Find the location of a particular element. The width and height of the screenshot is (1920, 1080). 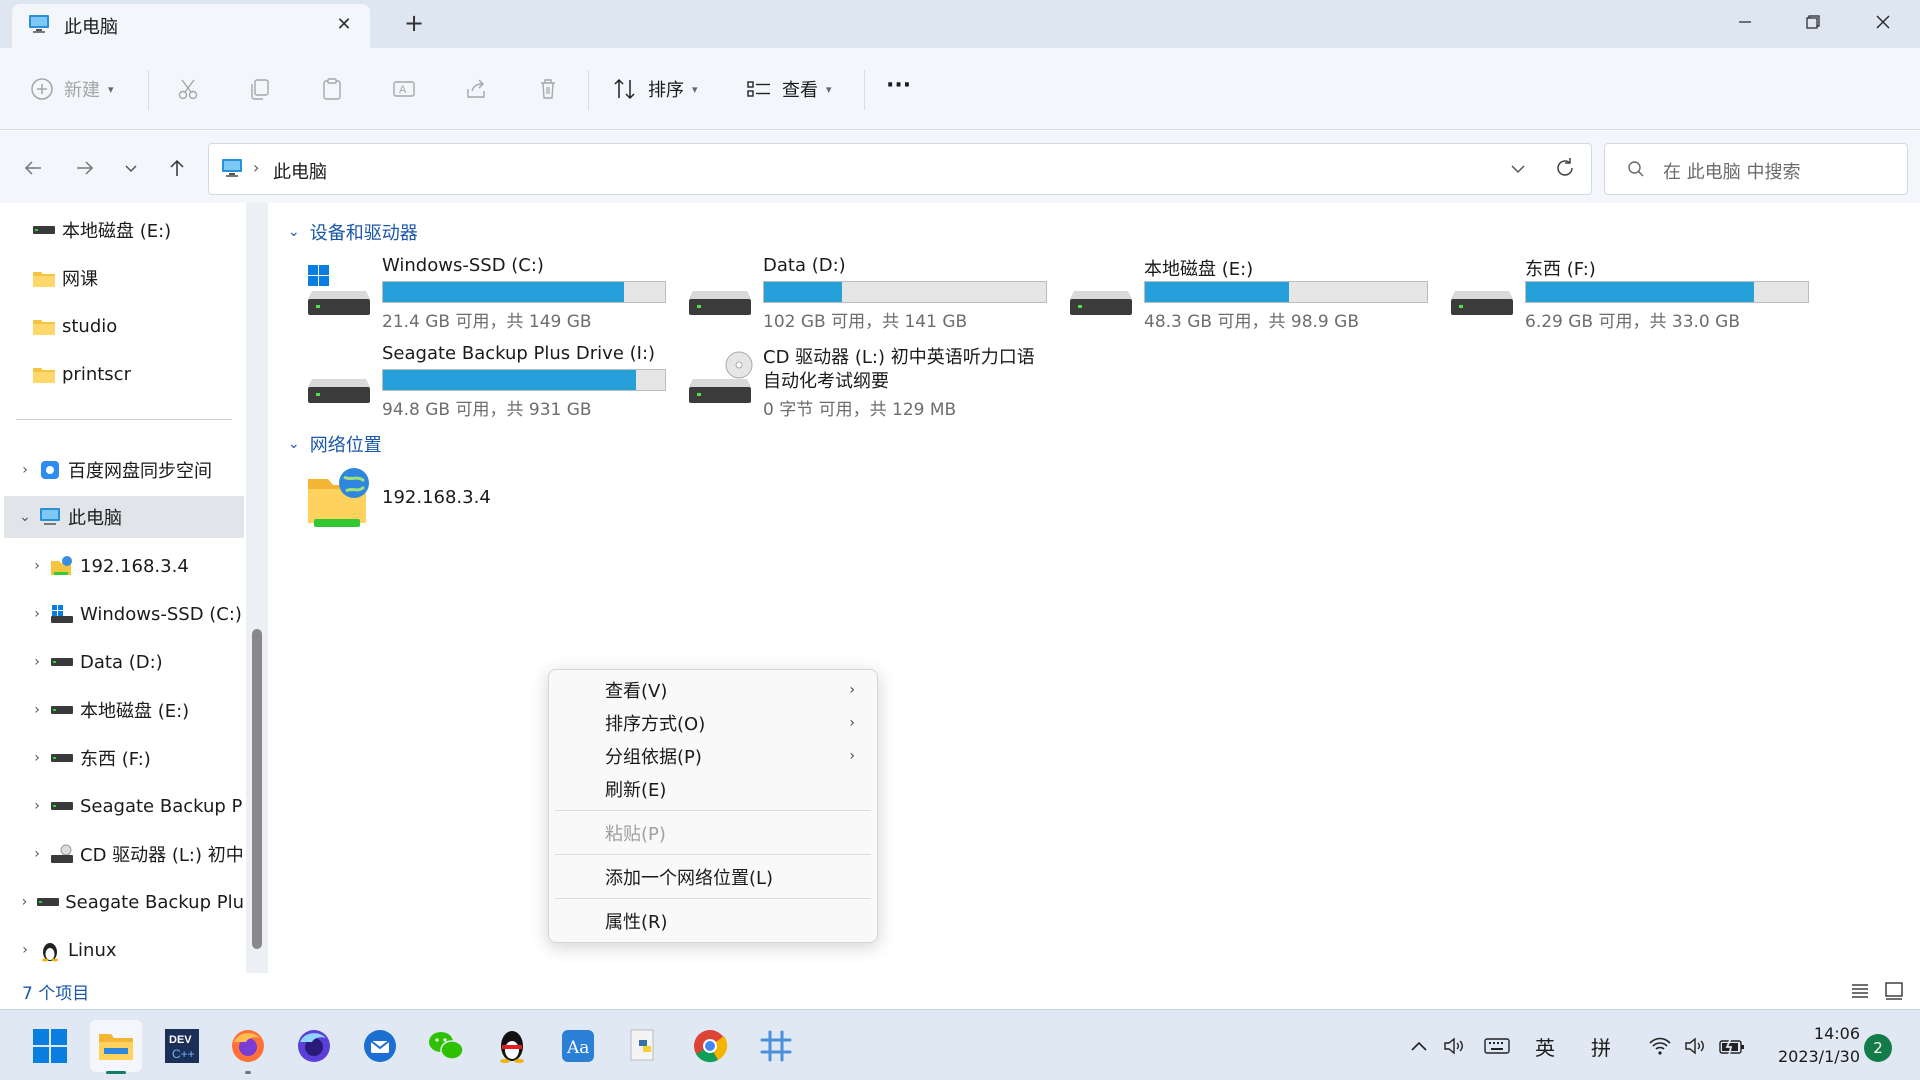

nav-item-windows-ssd-c: › Windows-SSD (C:) is located at coordinates (135, 614).